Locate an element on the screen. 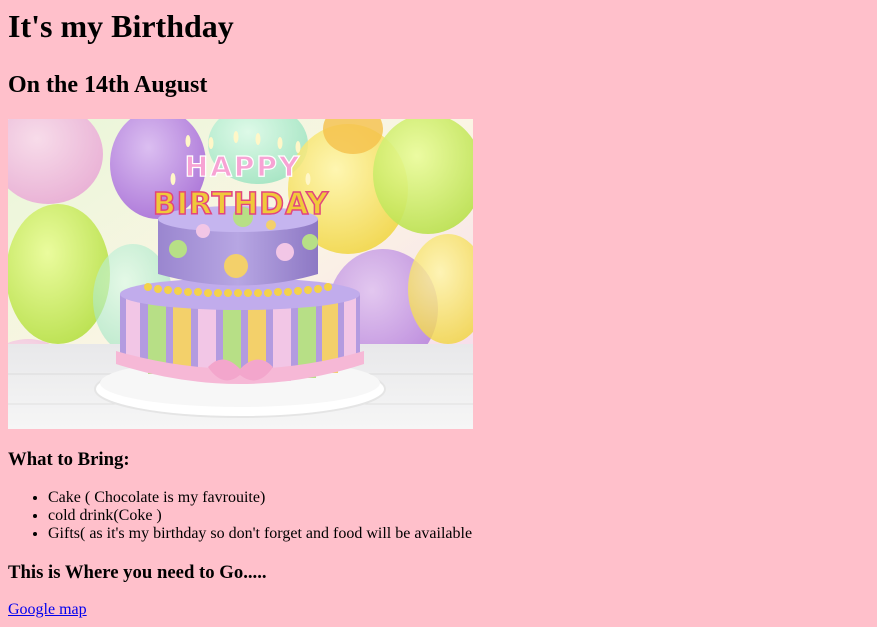 The image size is (877, 627). google-map-link: Google map is located at coordinates (47, 610).